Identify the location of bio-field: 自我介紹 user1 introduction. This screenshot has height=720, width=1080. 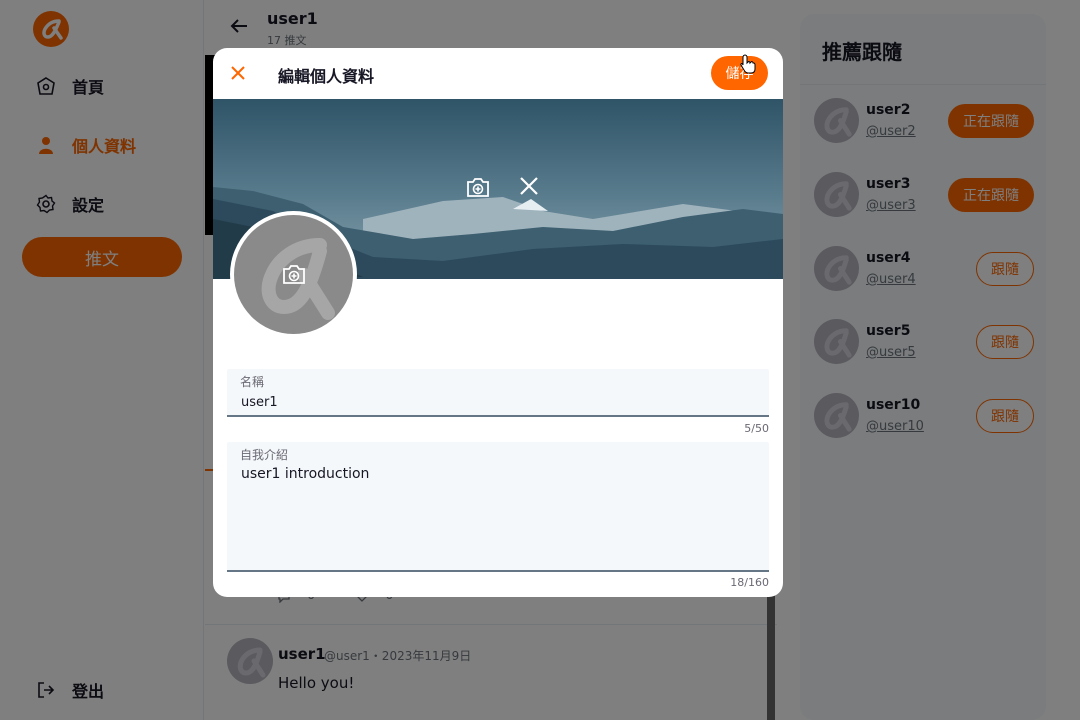
(498, 507).